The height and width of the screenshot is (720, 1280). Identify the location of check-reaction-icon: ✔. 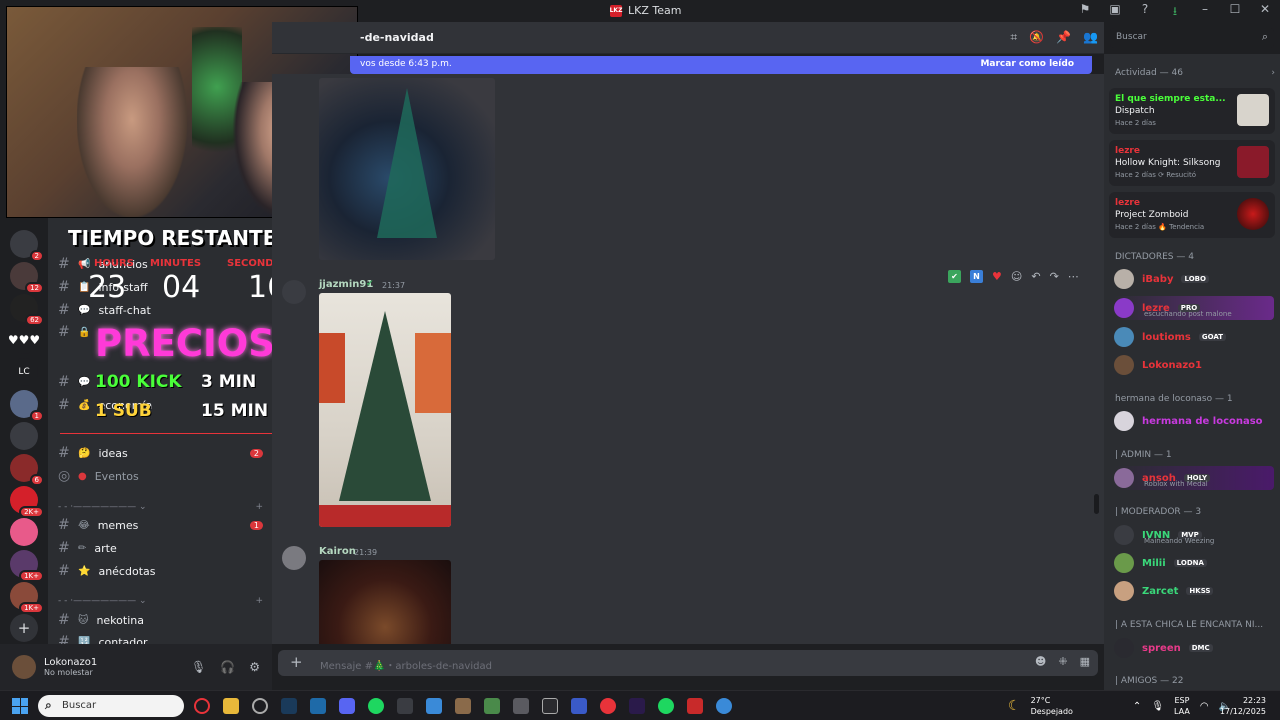
(954, 276).